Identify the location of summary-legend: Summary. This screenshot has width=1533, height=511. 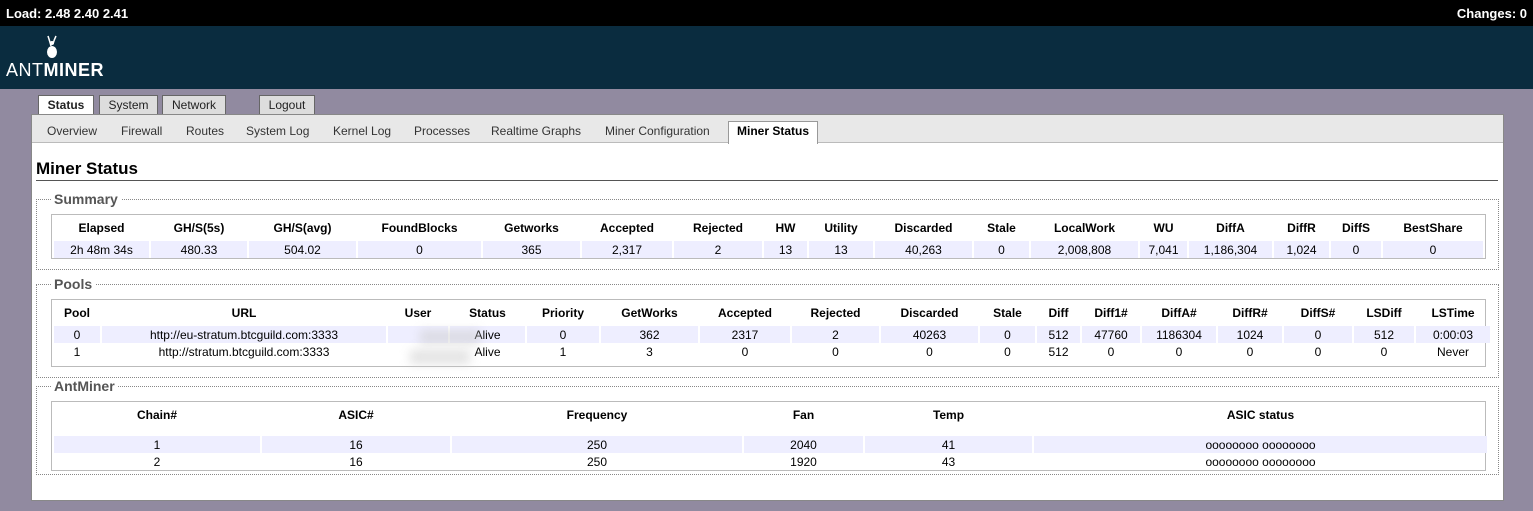
(86, 199).